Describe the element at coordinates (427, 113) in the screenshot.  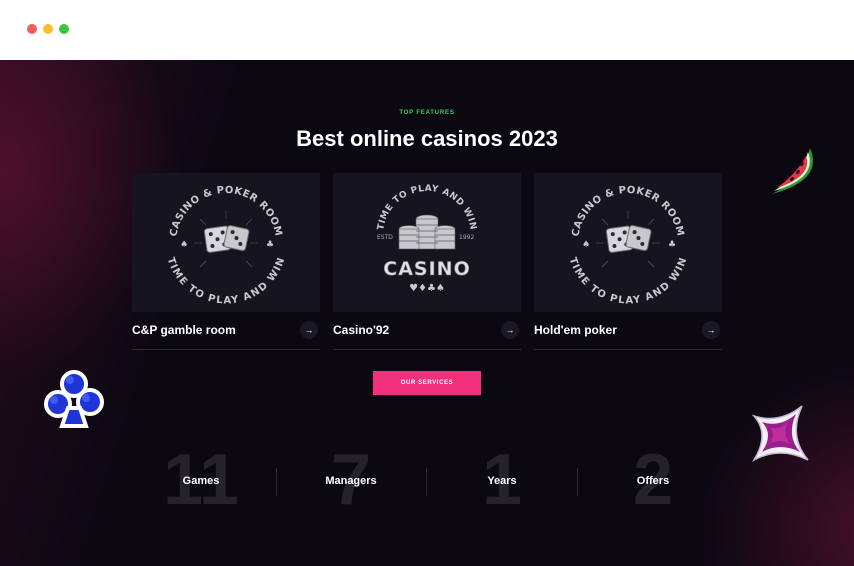
I see `section-eyebrow: TOP FEATURES` at that location.